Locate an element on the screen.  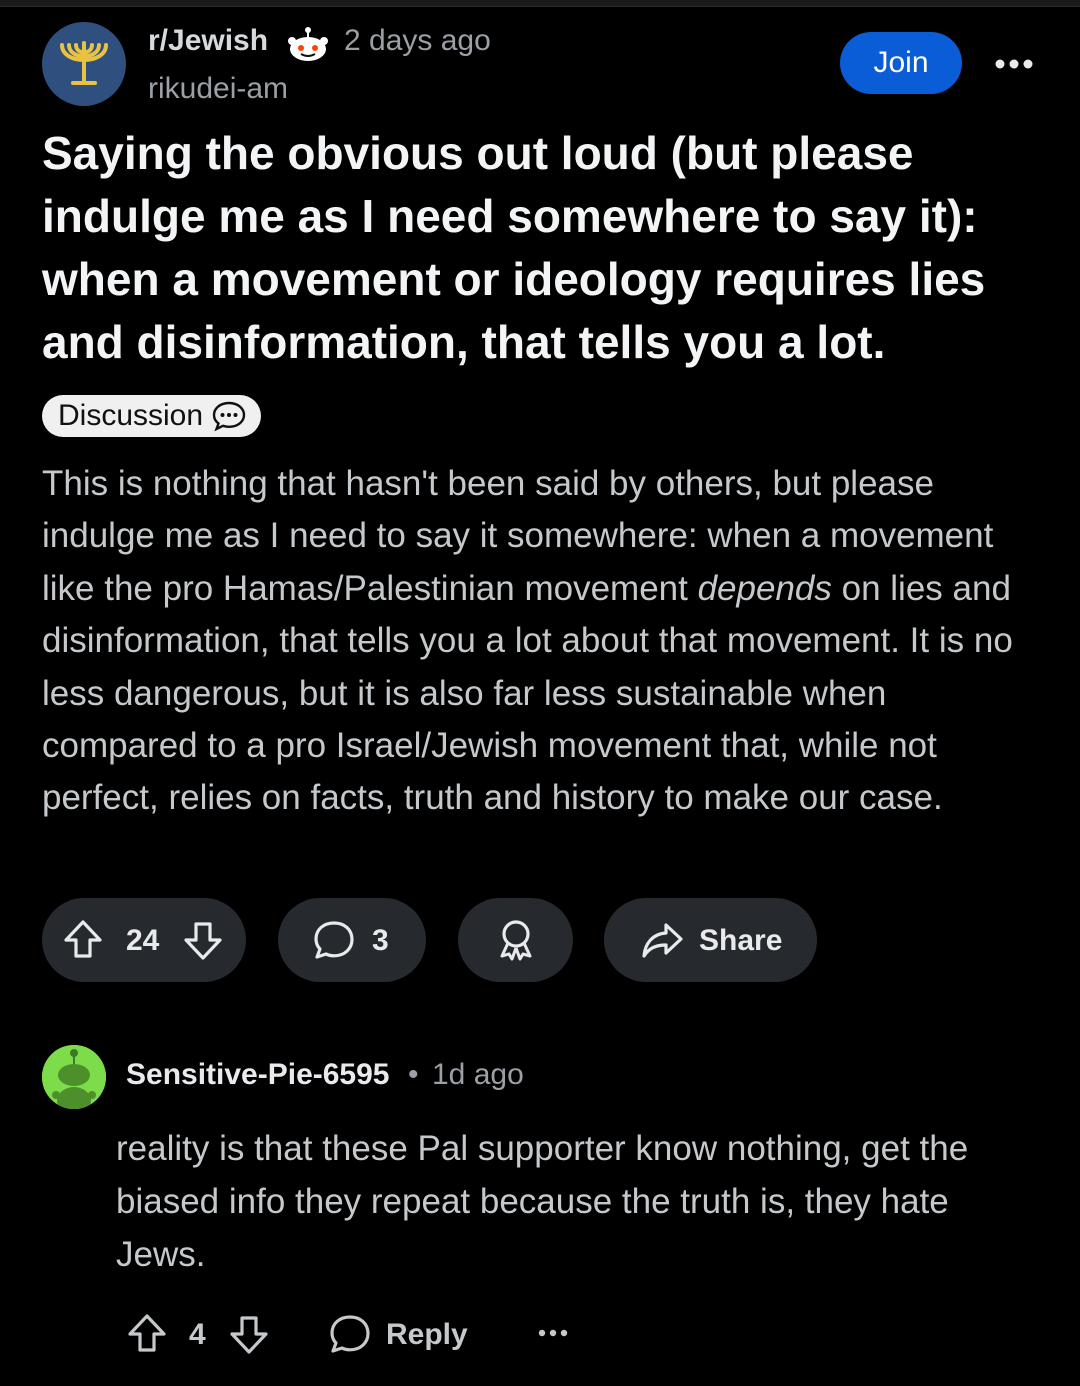
post-flair: Discussion is located at coordinates (152, 416).